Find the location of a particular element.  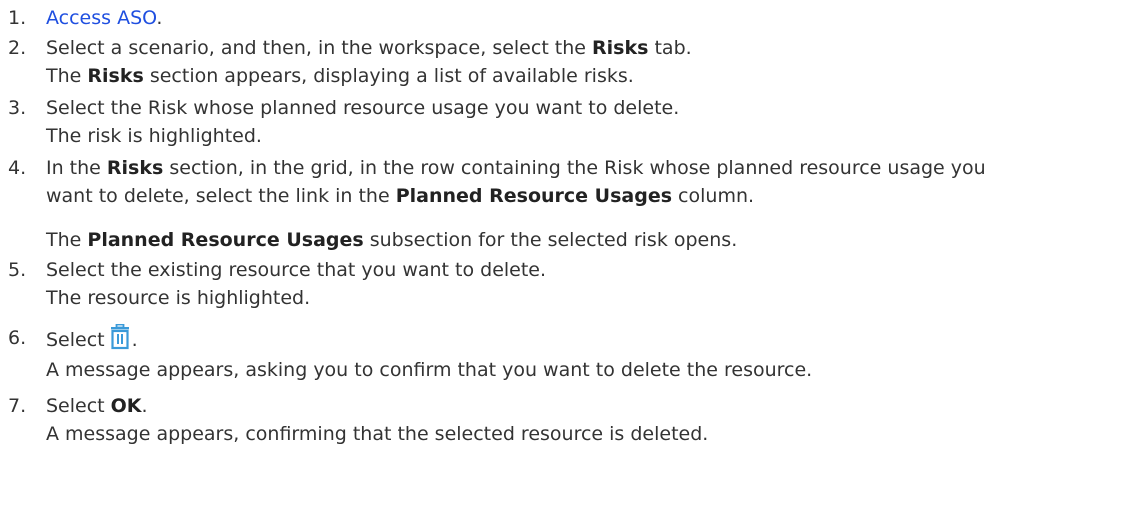

step-result: The resource is highlighted. is located at coordinates (178, 298).